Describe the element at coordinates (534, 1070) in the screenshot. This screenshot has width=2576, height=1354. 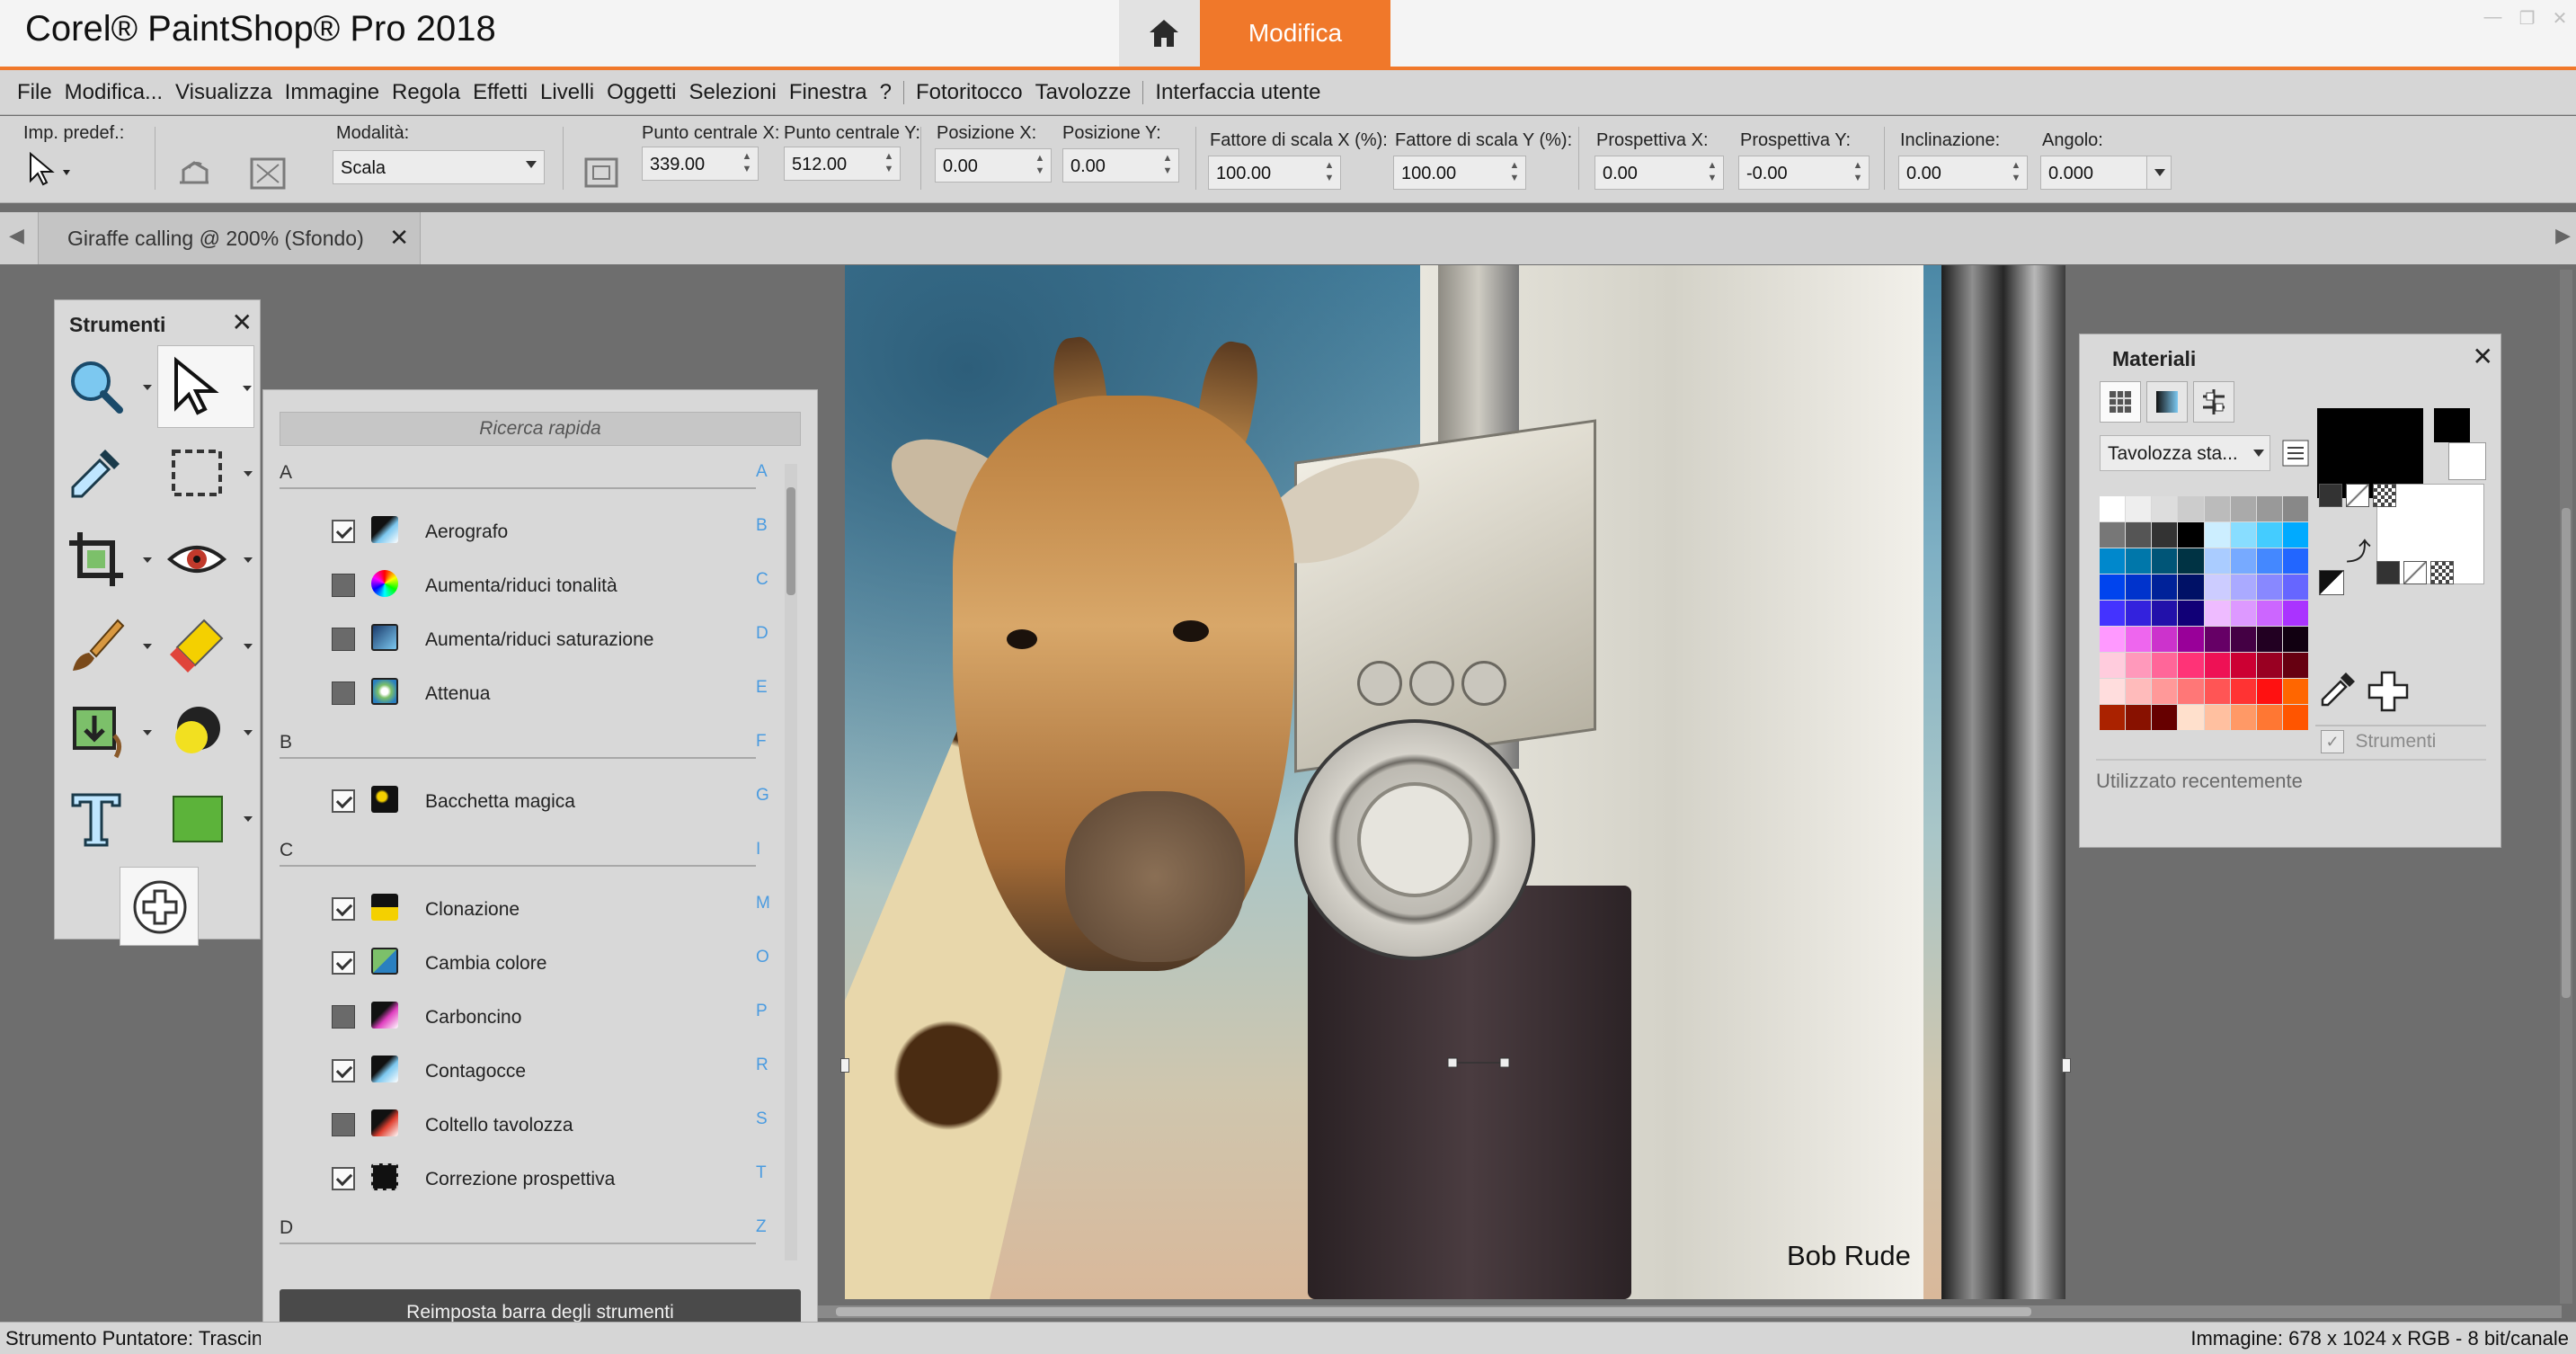
I see `list-item: Contagocce` at that location.